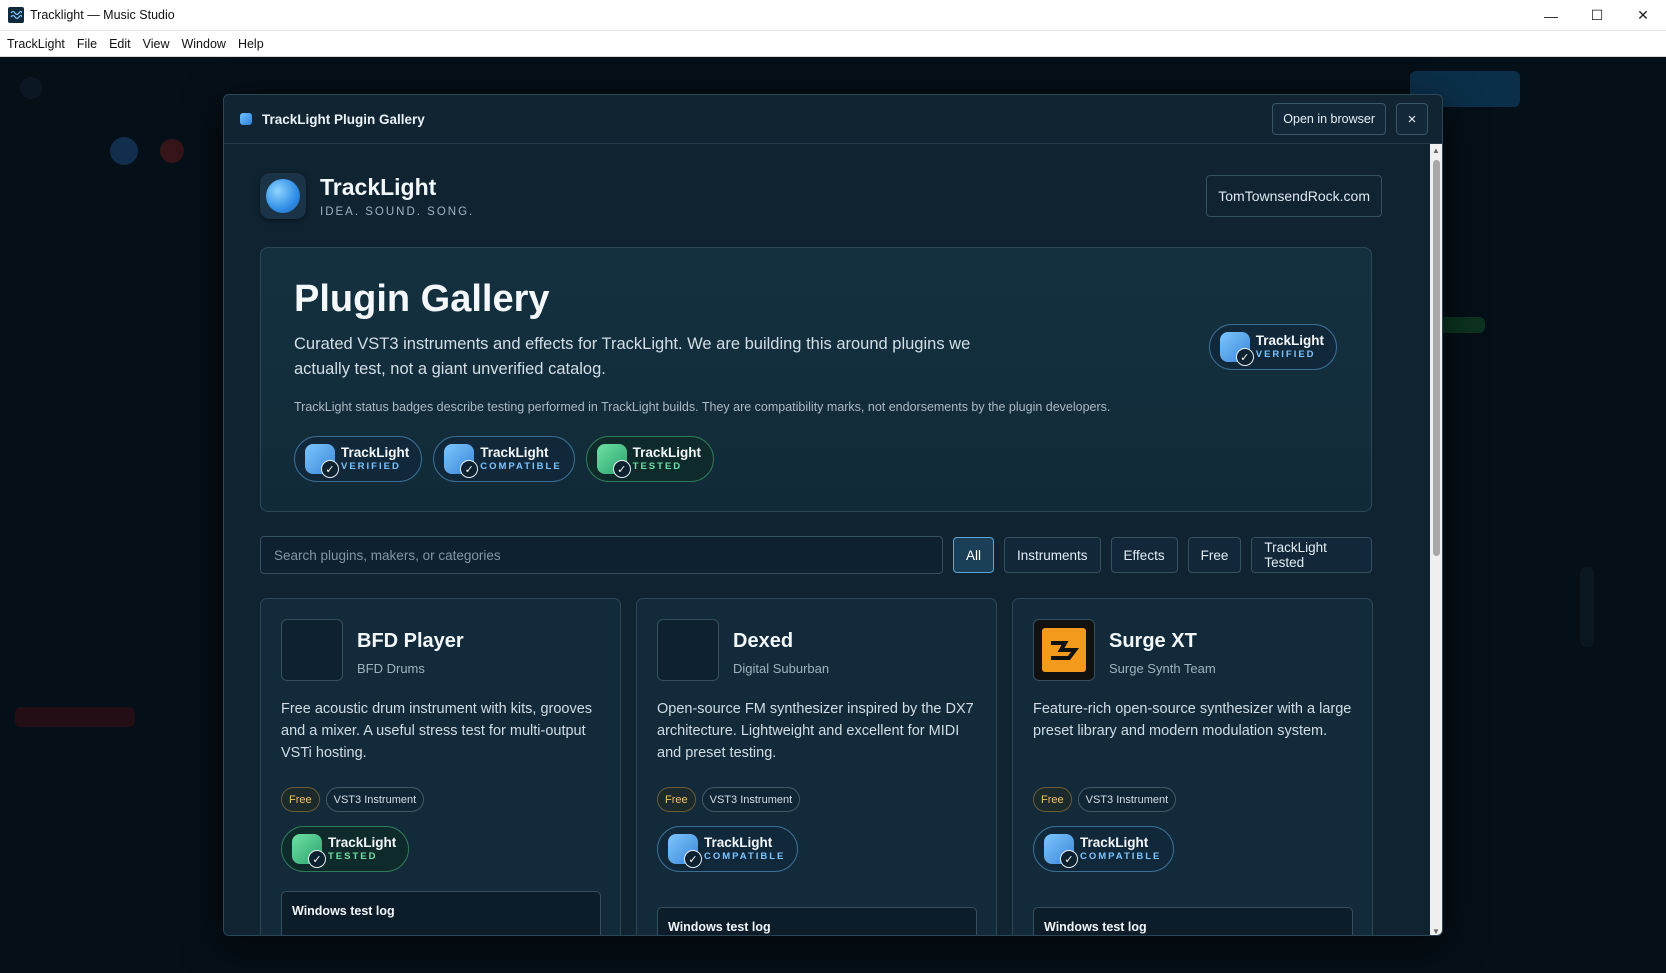 The image size is (1666, 973). What do you see at coordinates (1436, 150) in the screenshot?
I see `scroll-up-arrow-icon: ▲` at bounding box center [1436, 150].